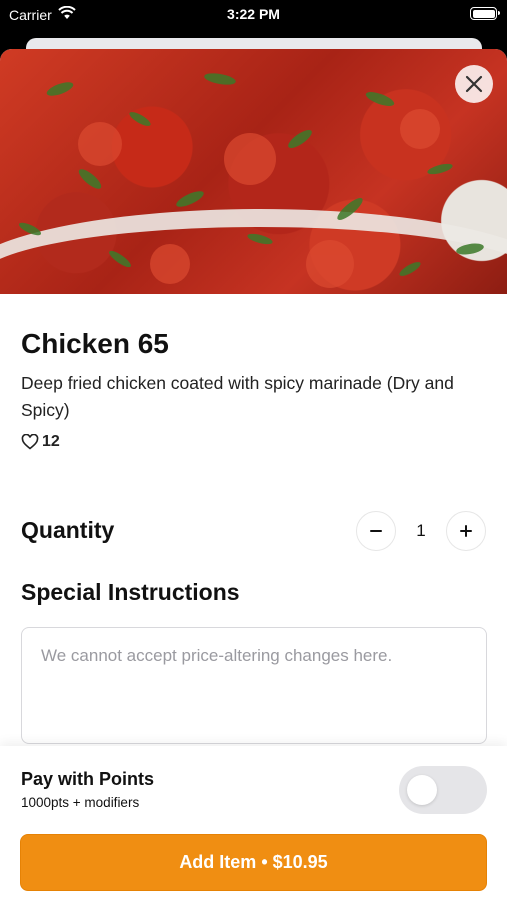 The width and height of the screenshot is (507, 900). I want to click on special-instructions-label: Special Instructions, so click(130, 592).